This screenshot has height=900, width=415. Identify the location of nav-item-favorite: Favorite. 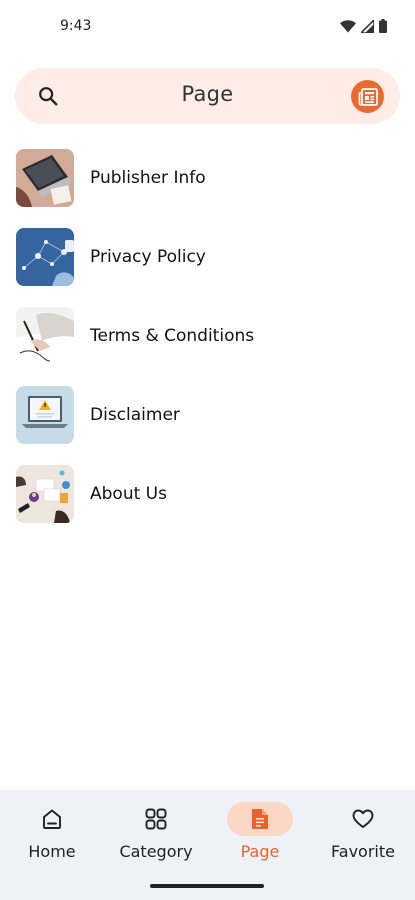
(363, 835).